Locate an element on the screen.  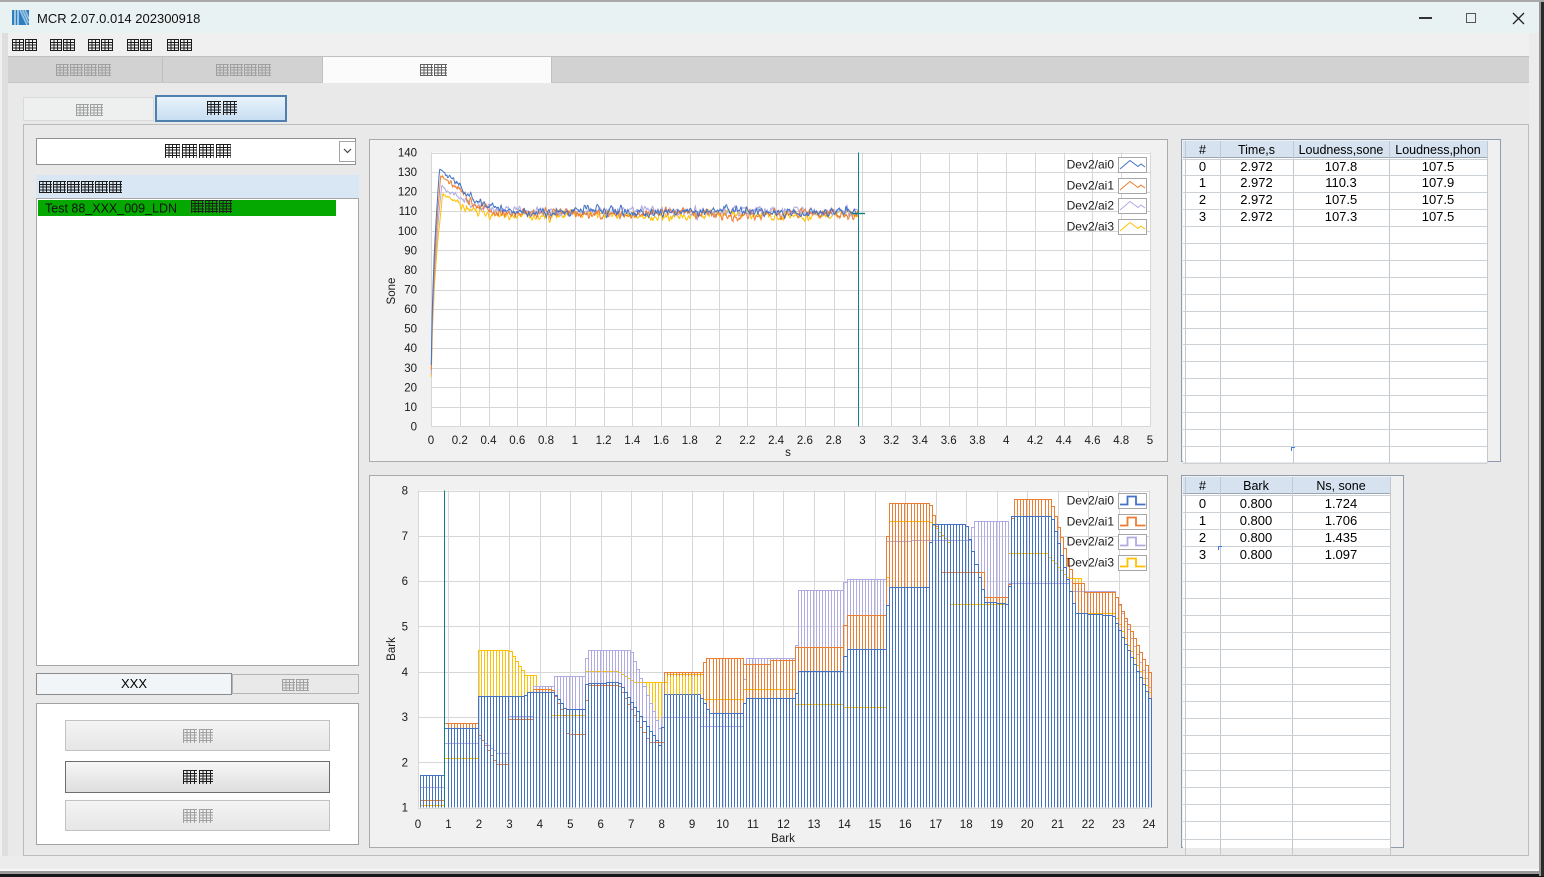
svg-text: 1.2 is located at coordinates (604, 441).